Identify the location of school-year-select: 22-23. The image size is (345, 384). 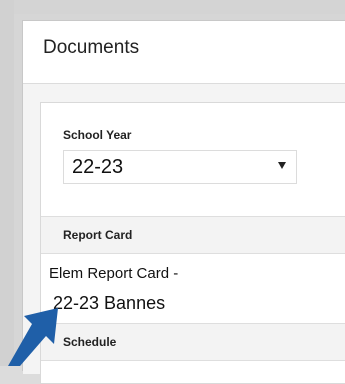
(180, 167).